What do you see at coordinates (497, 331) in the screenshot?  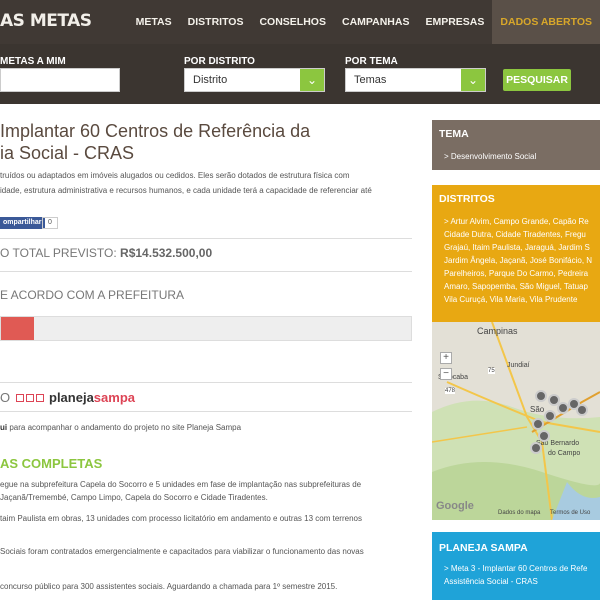 I see `map-label-campinas: Campinas` at bounding box center [497, 331].